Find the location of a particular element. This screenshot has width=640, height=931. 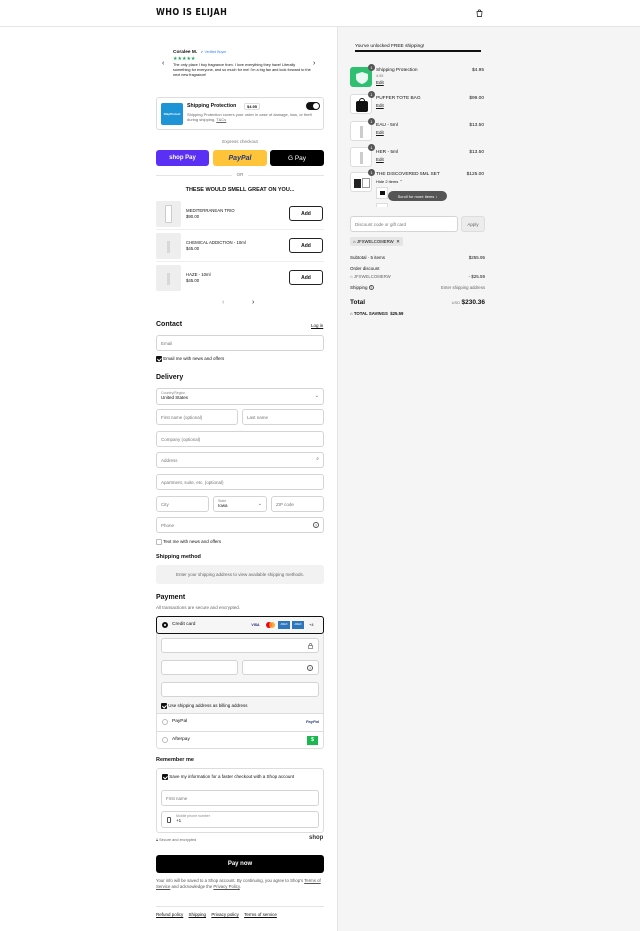

news-checkbox-row: Email me with news and offers is located at coordinates (190, 359).